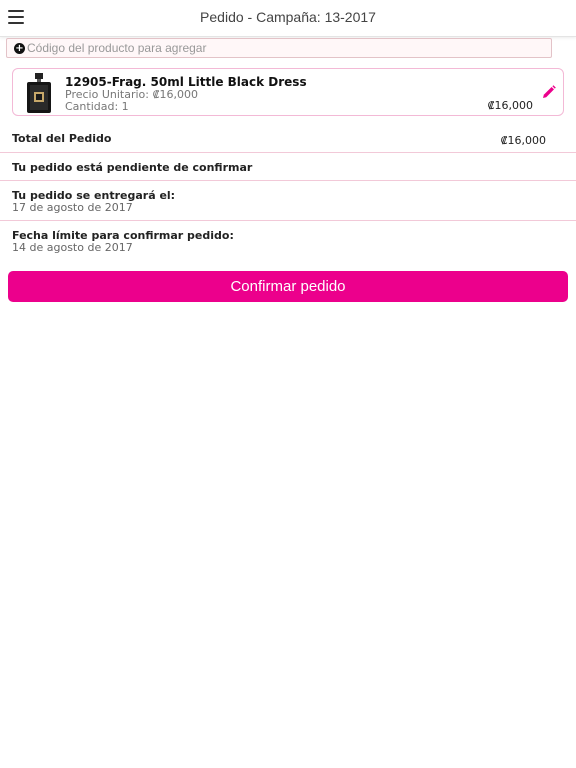 This screenshot has width=576, height=768. I want to click on confirm-order-button: Confirmar pedido, so click(288, 286).